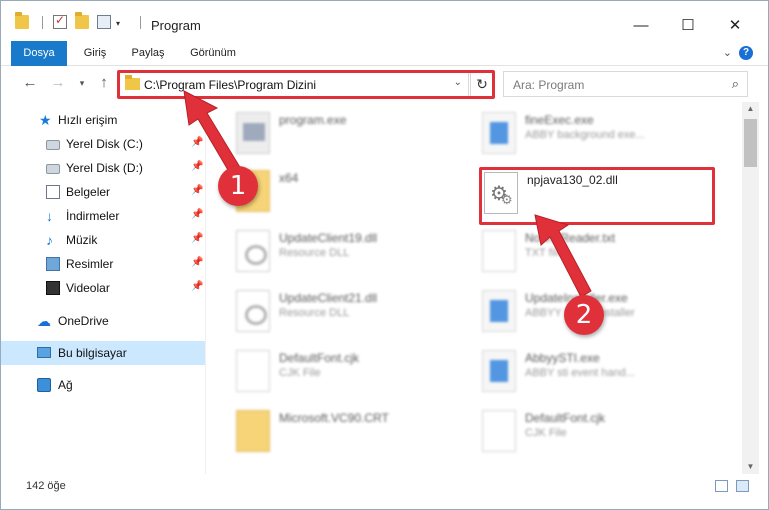 This screenshot has height=510, width=769. I want to click on sidebar-item-videos: Videolar 📌, so click(103, 288).